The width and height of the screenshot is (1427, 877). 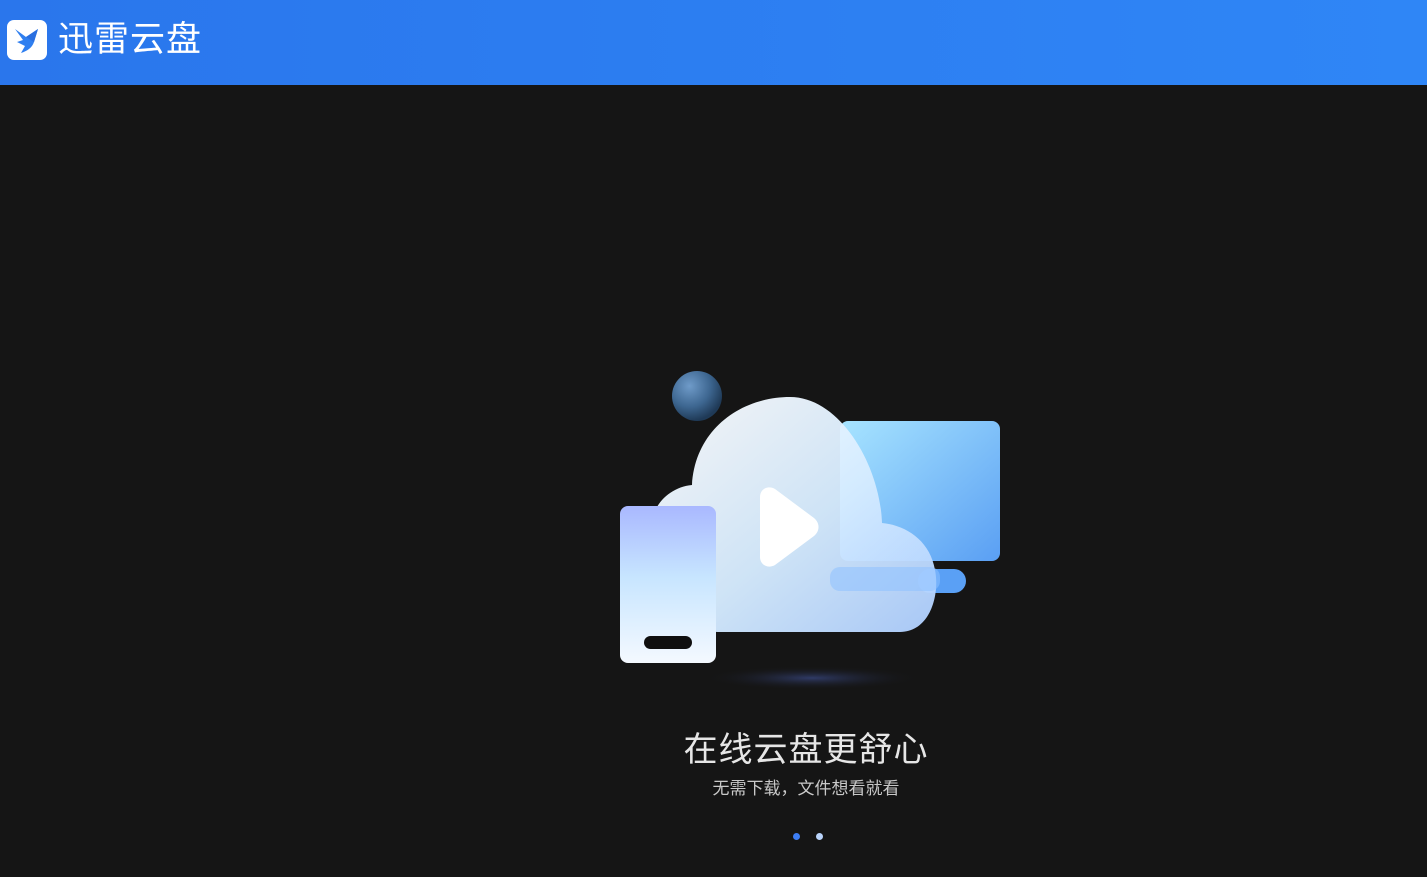 What do you see at coordinates (806, 750) in the screenshot?
I see `slide-title: 在线云盘更舒心` at bounding box center [806, 750].